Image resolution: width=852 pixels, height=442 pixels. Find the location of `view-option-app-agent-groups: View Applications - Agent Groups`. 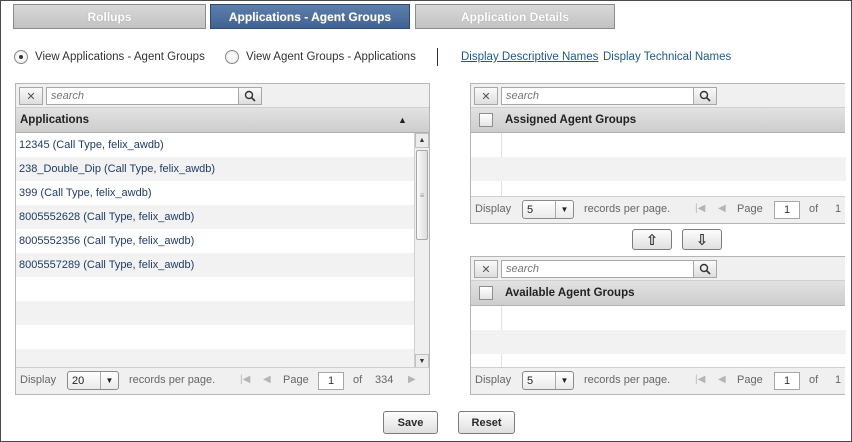

view-option-app-agent-groups: View Applications - Agent Groups is located at coordinates (109, 57).